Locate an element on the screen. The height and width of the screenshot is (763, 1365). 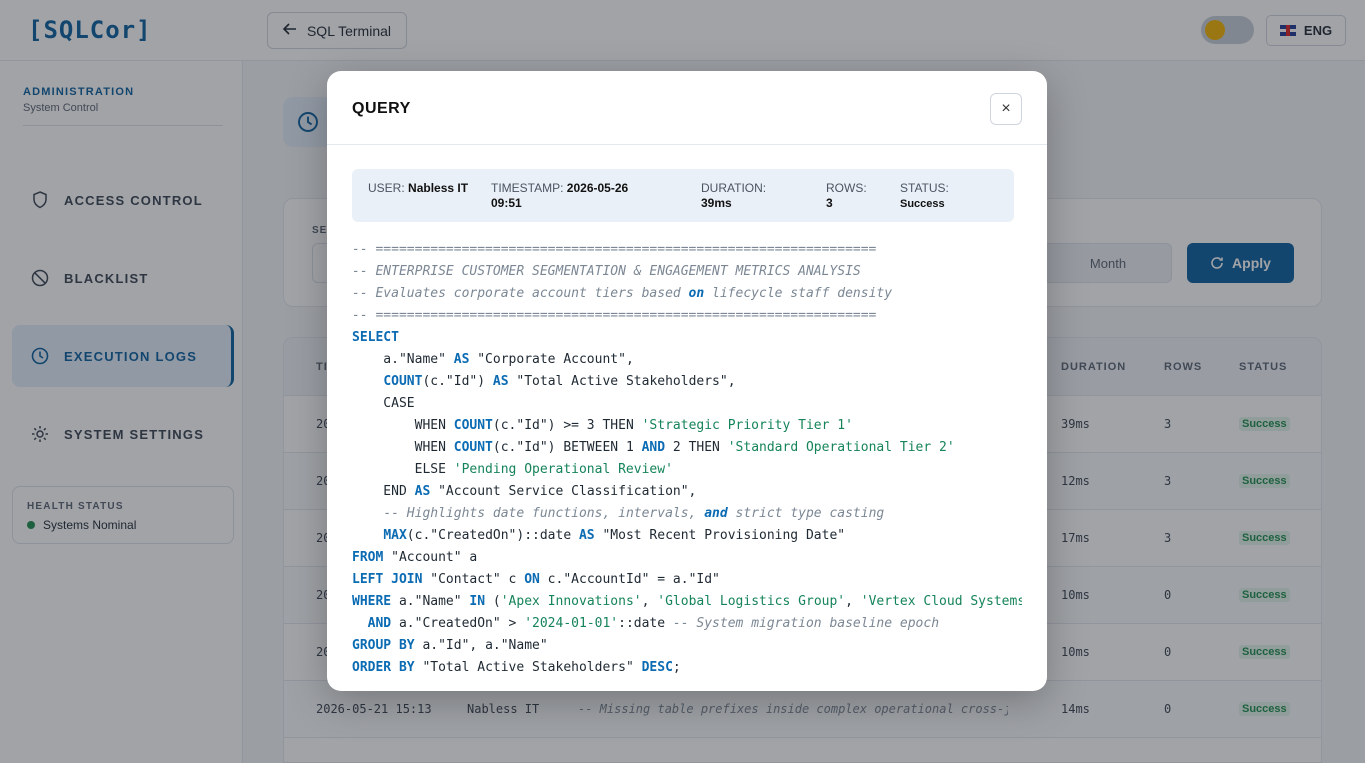
meta-user: USER: Nabless IT is located at coordinates (423, 188).